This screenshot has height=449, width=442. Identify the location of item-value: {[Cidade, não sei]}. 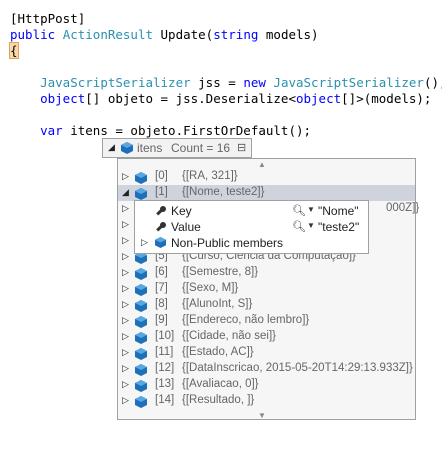
(229, 336).